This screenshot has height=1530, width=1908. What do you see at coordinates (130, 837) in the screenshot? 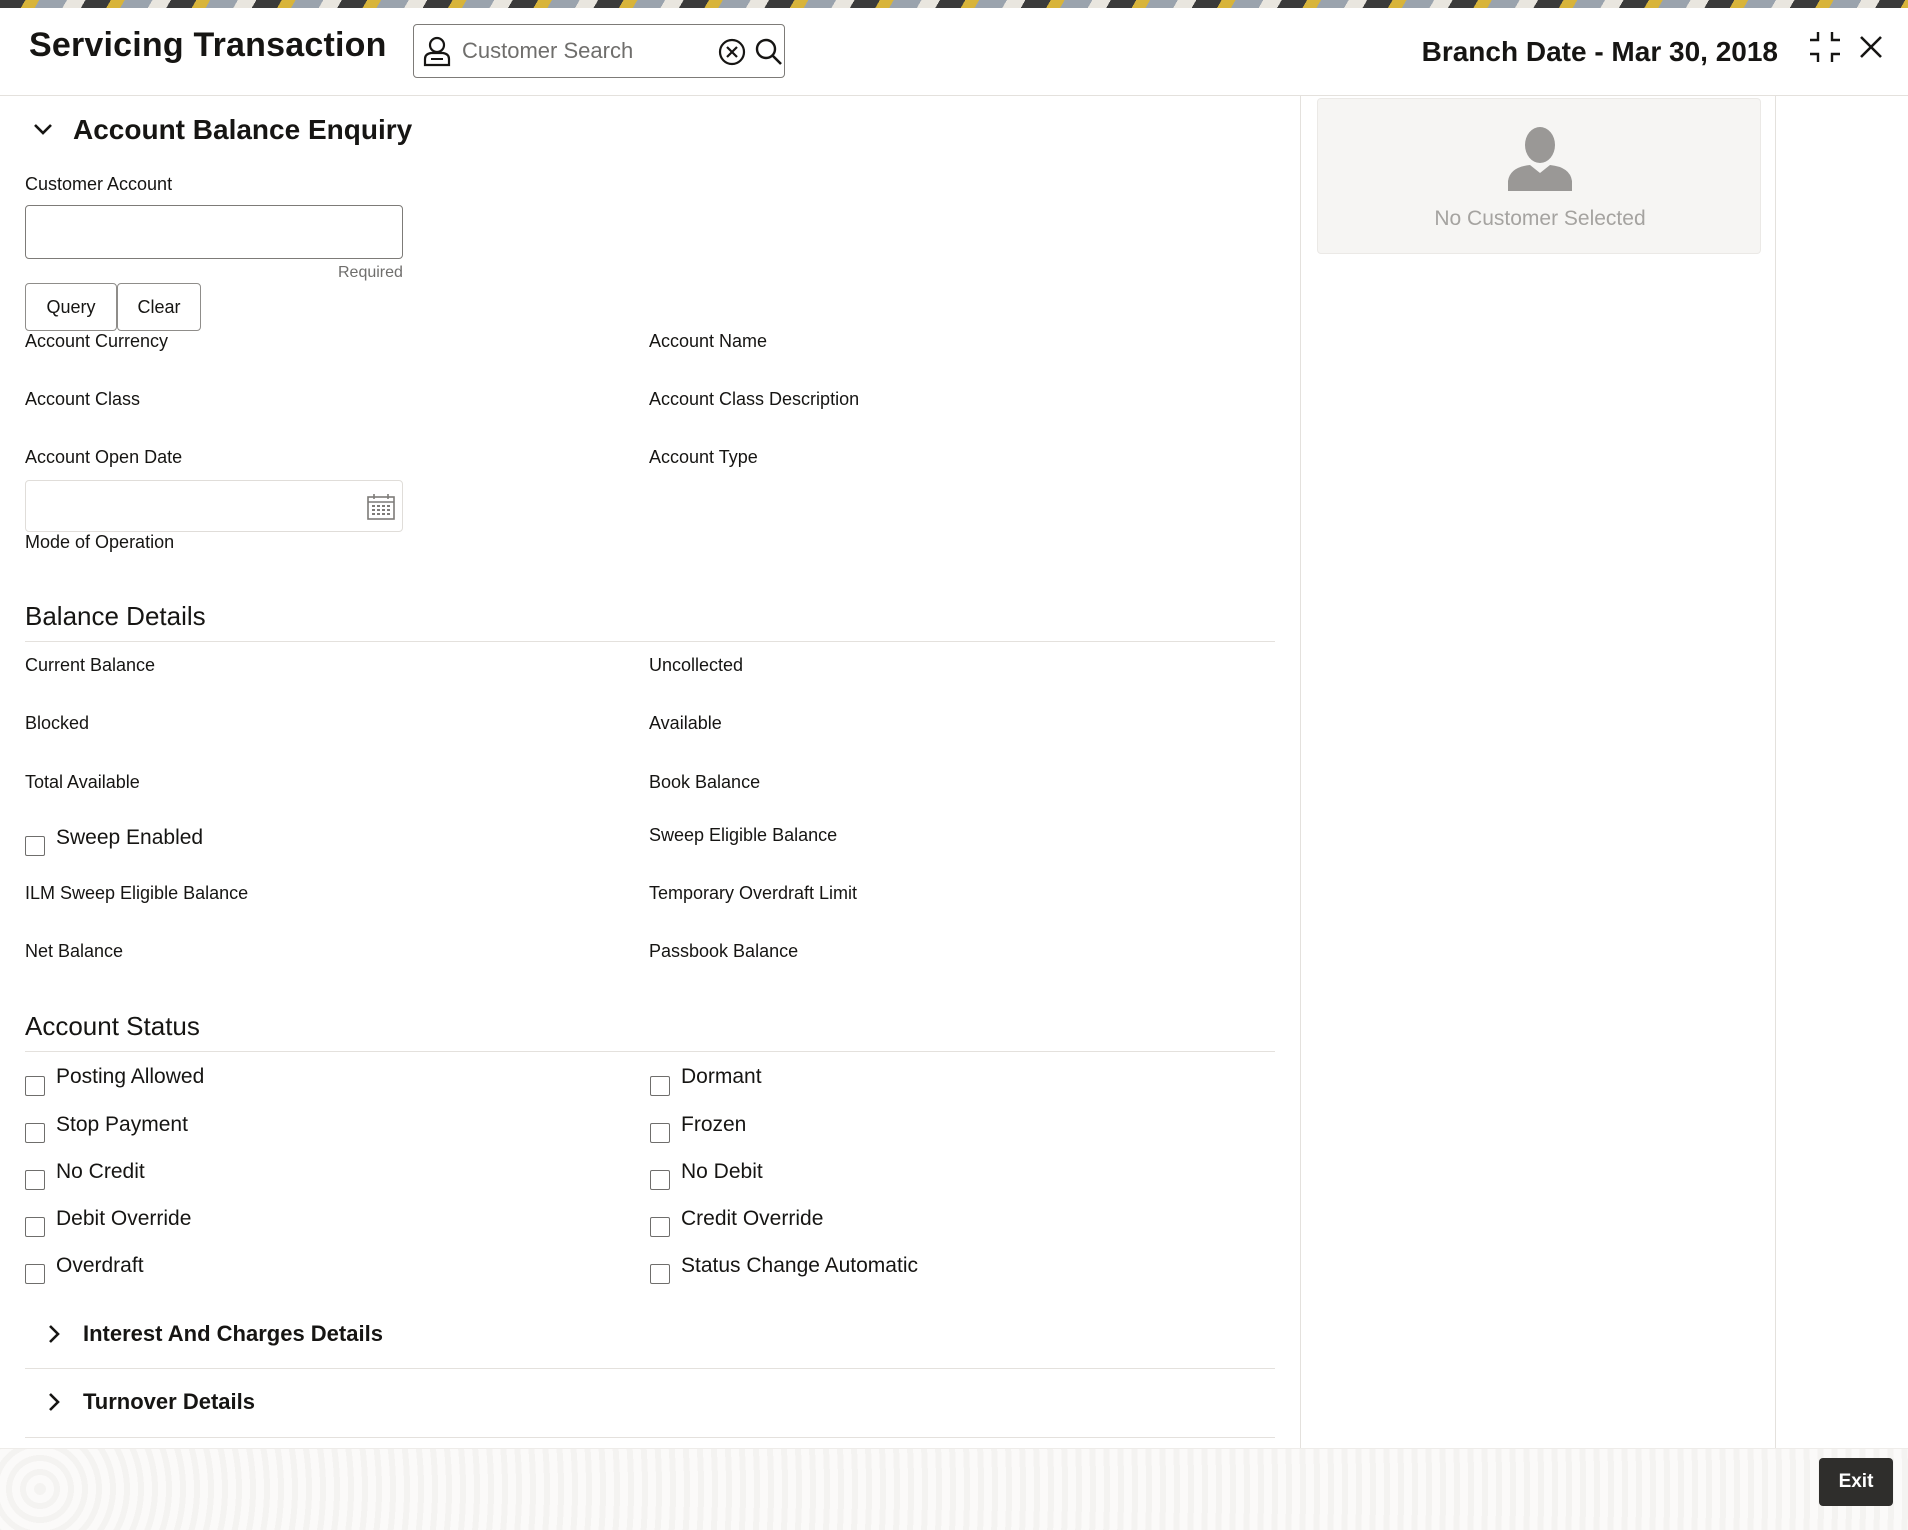
I see `sweep-enabled-label: Sweep Enabled` at bounding box center [130, 837].